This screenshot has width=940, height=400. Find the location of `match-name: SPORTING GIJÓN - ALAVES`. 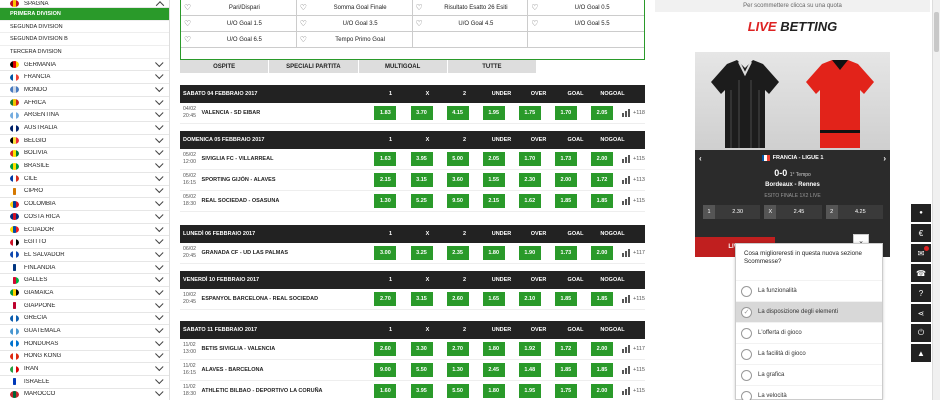

match-name: SPORTING GIJÓN - ALAVES is located at coordinates (285, 180).